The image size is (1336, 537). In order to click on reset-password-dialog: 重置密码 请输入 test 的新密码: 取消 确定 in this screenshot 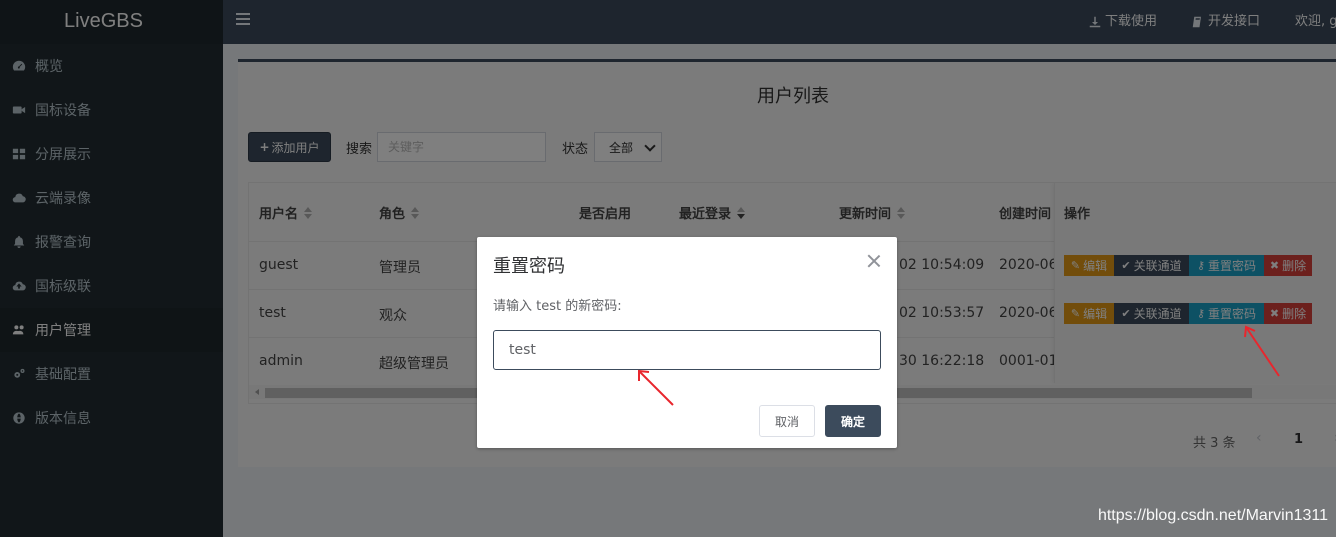, I will do `click(687, 342)`.